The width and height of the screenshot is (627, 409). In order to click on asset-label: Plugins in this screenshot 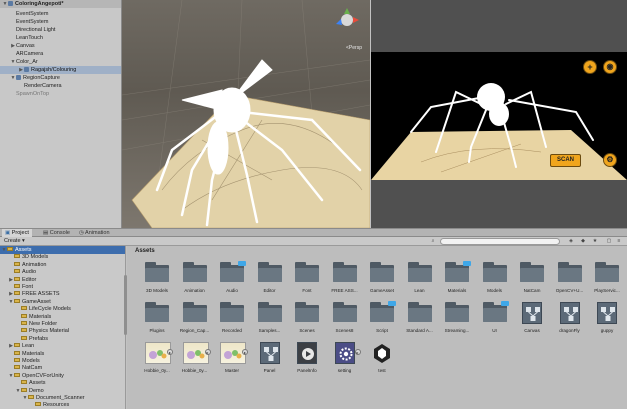, I will do `click(157, 330)`.